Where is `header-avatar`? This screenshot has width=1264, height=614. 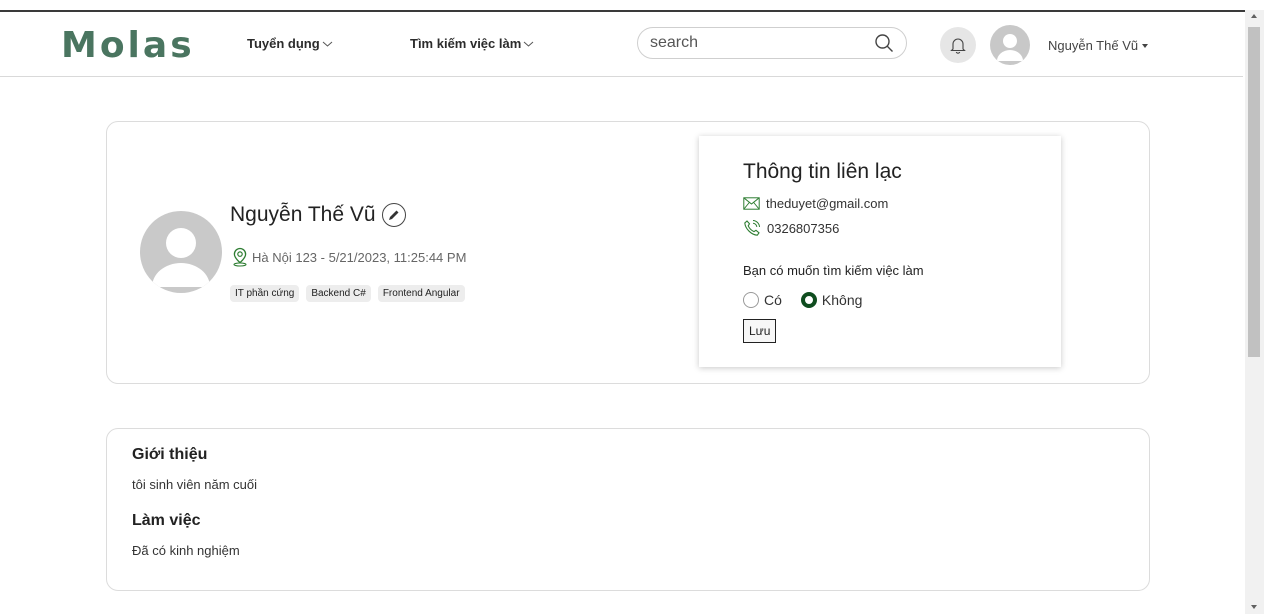 header-avatar is located at coordinates (1010, 45).